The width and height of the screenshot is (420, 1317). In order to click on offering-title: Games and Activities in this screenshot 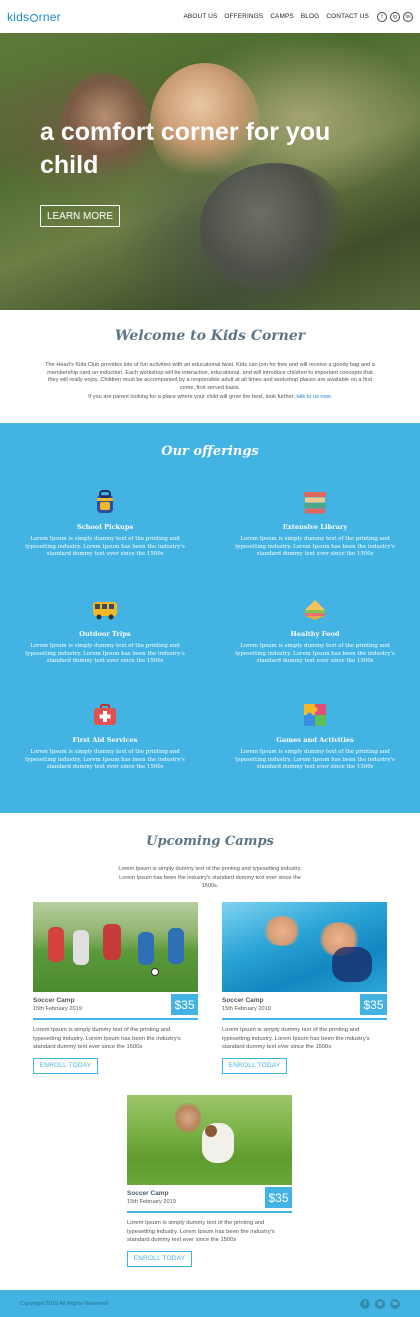, I will do `click(315, 740)`.